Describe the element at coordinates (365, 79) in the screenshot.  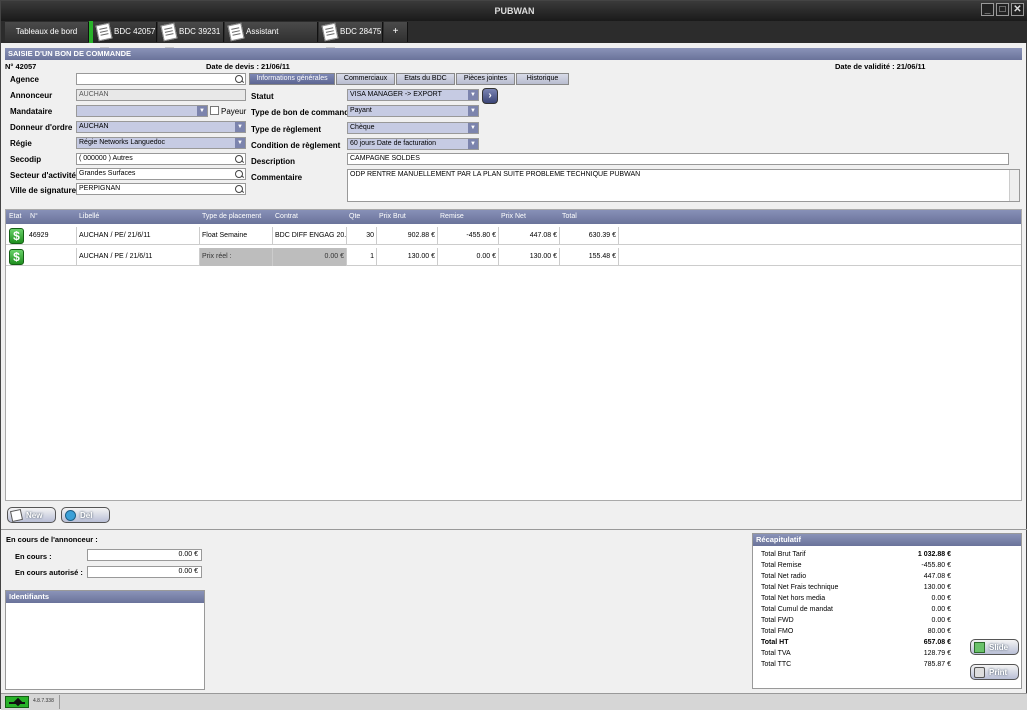
I see `tab-commerciaux: Commerciaux` at that location.